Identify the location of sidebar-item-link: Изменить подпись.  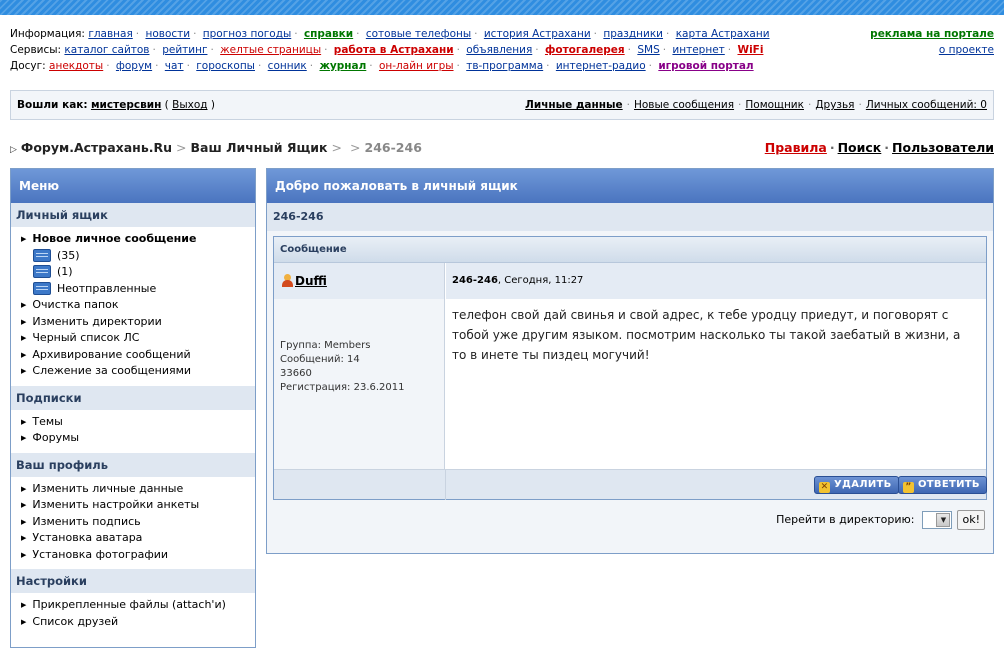
(86, 521).